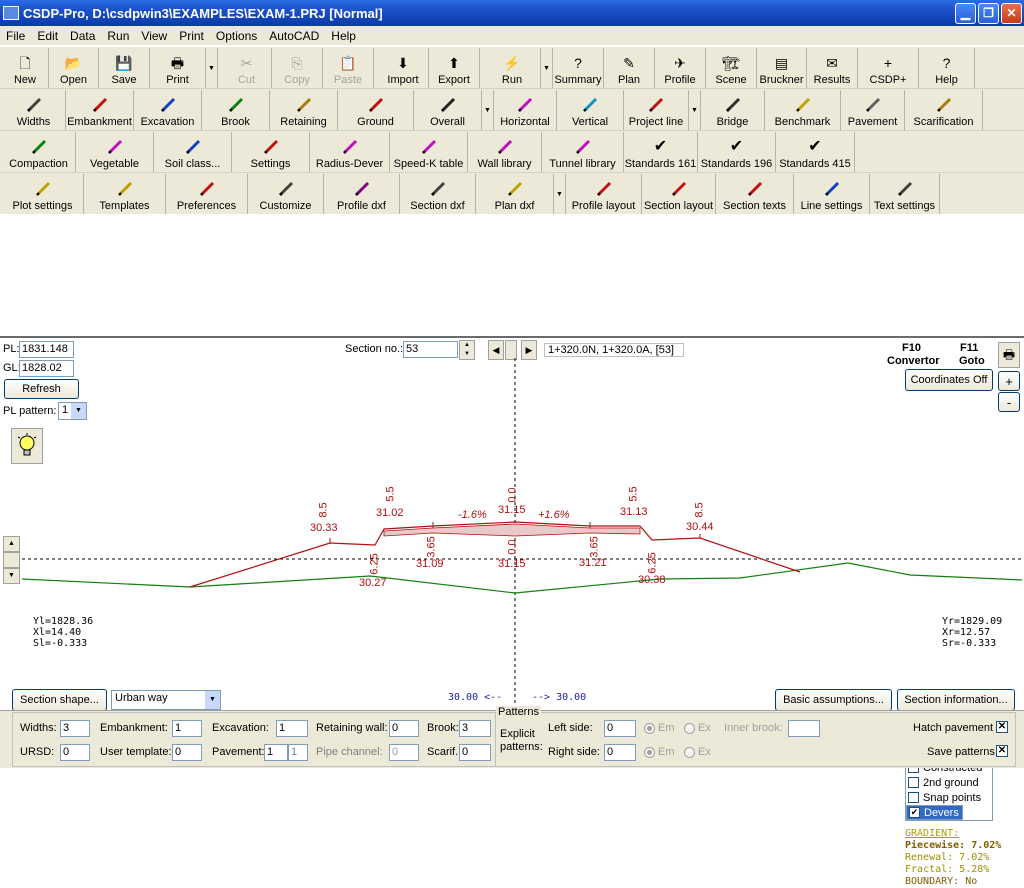 Image resolution: width=1024 pixels, height=888 pixels. Describe the element at coordinates (888, 68) in the screenshot. I see `toolbar-csdp-button: + CSDP+` at that location.